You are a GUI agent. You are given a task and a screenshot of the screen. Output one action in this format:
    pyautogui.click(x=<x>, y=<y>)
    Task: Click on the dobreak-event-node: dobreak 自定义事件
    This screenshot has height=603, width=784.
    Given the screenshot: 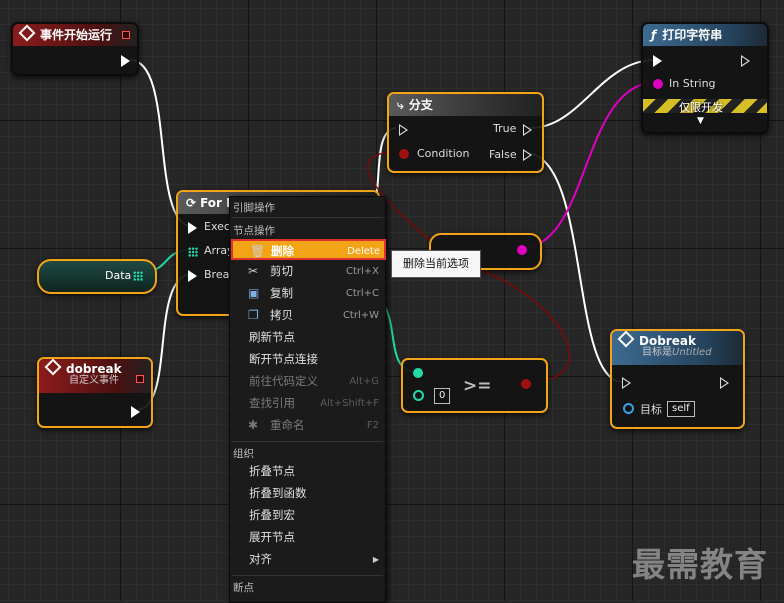 What is the action you would take?
    pyautogui.click(x=95, y=392)
    